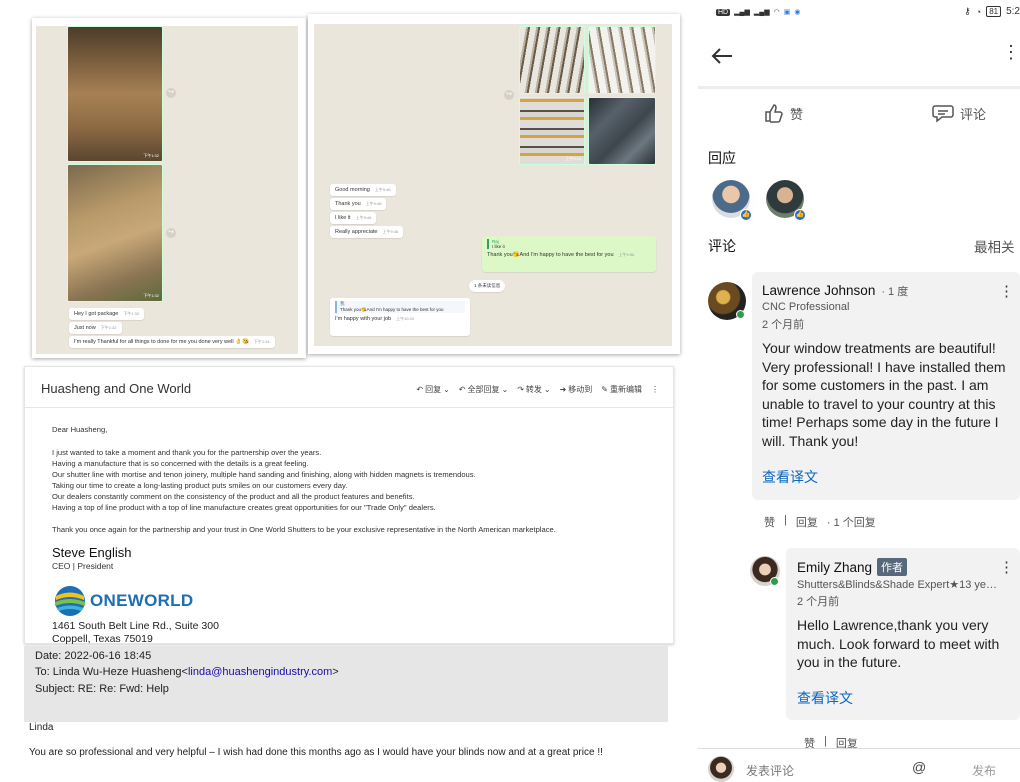  What do you see at coordinates (96, 314) in the screenshot?
I see `message-text: Hey I got package` at bounding box center [96, 314].